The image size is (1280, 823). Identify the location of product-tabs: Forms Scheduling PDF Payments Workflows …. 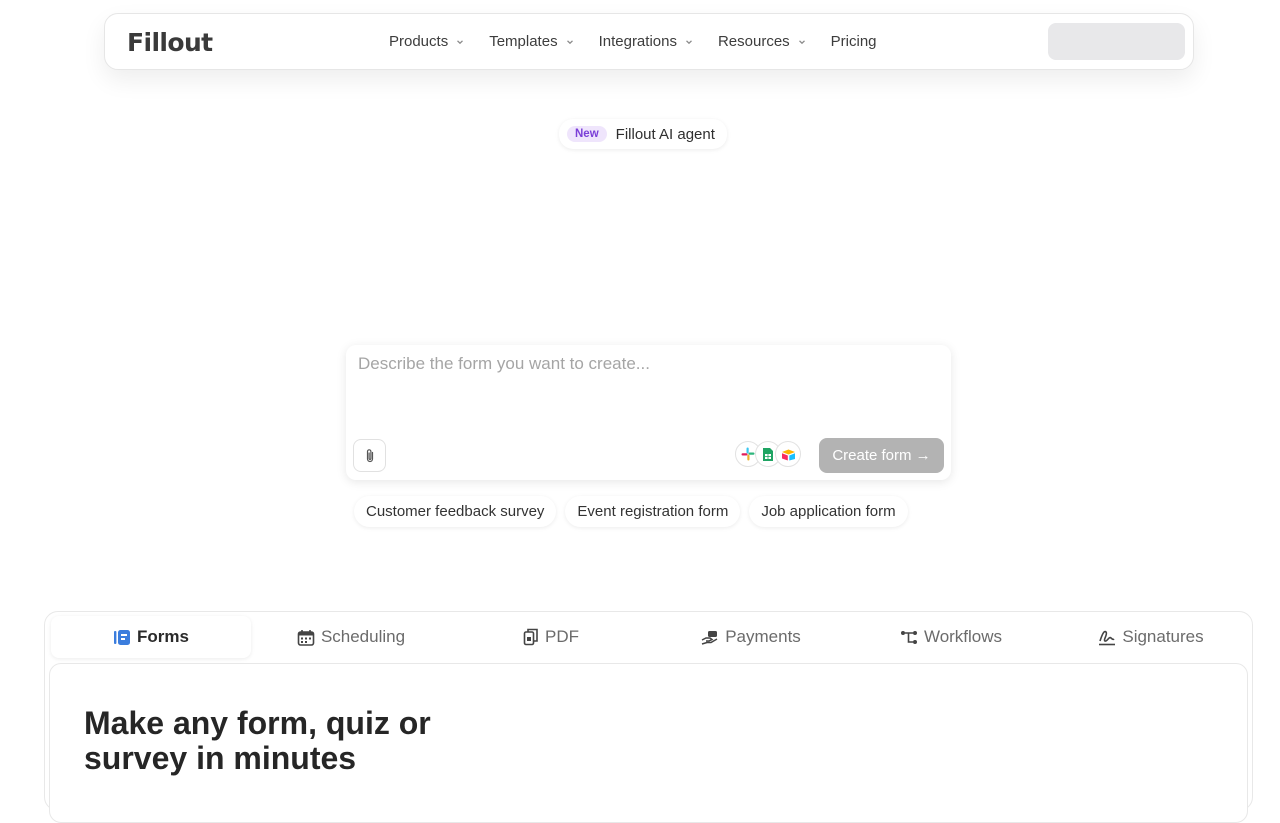
(648, 638).